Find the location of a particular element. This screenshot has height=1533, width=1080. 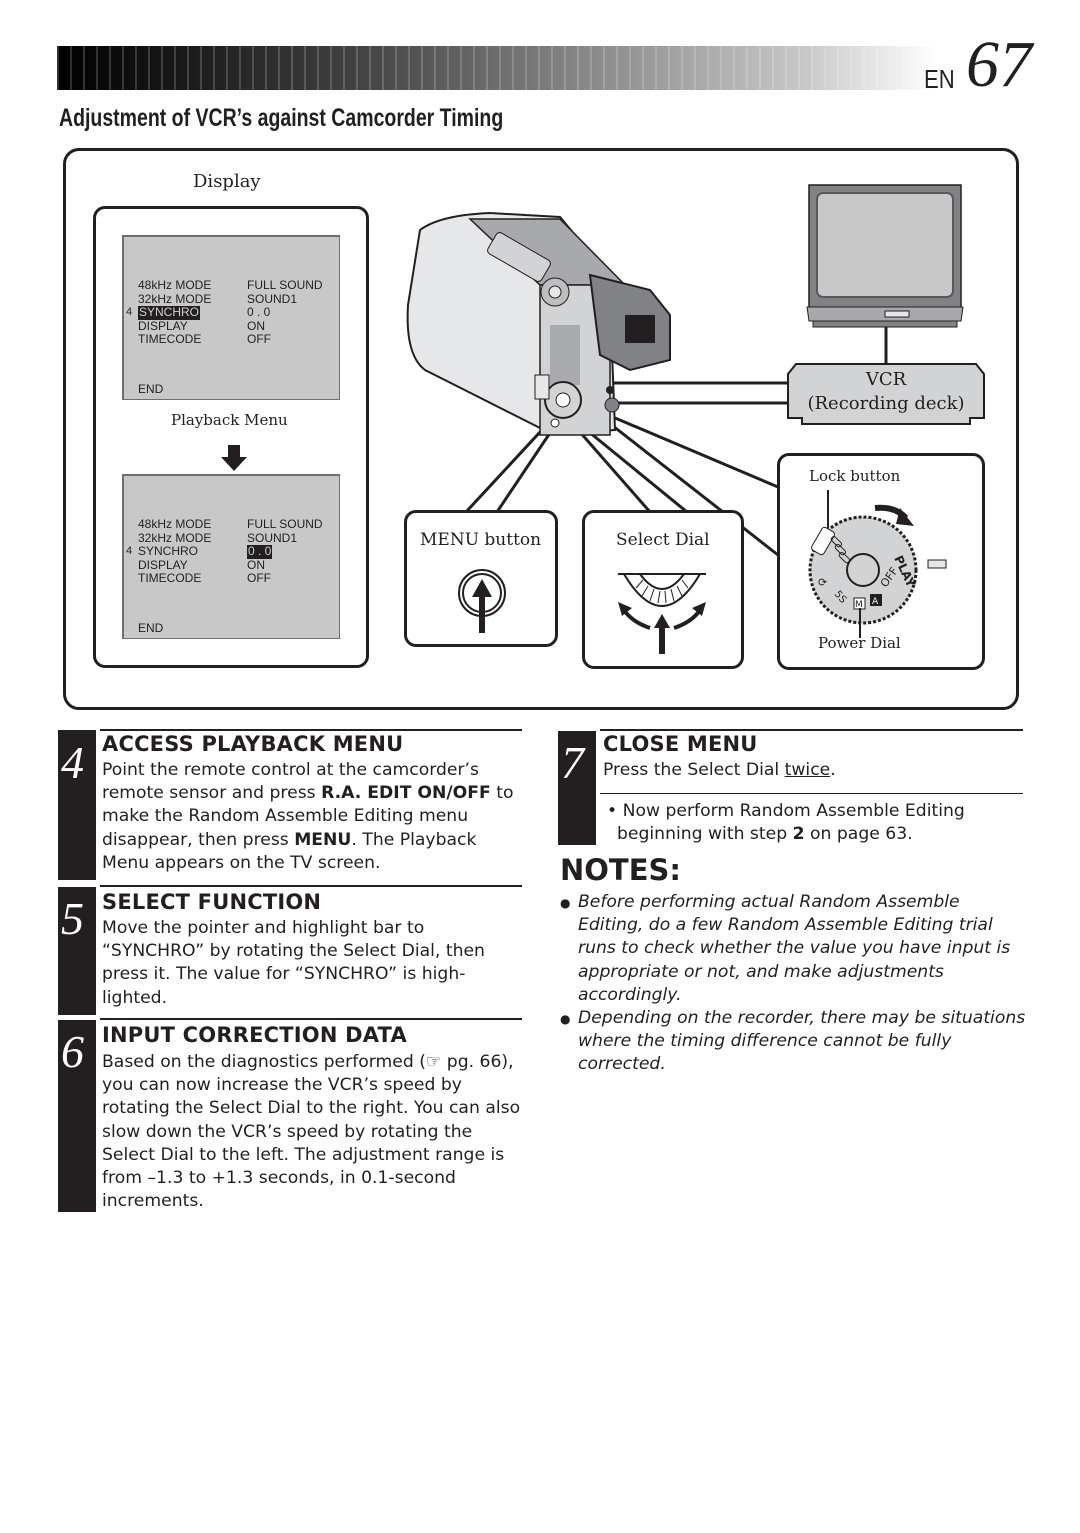

menu-button-icon is located at coordinates (482, 601).